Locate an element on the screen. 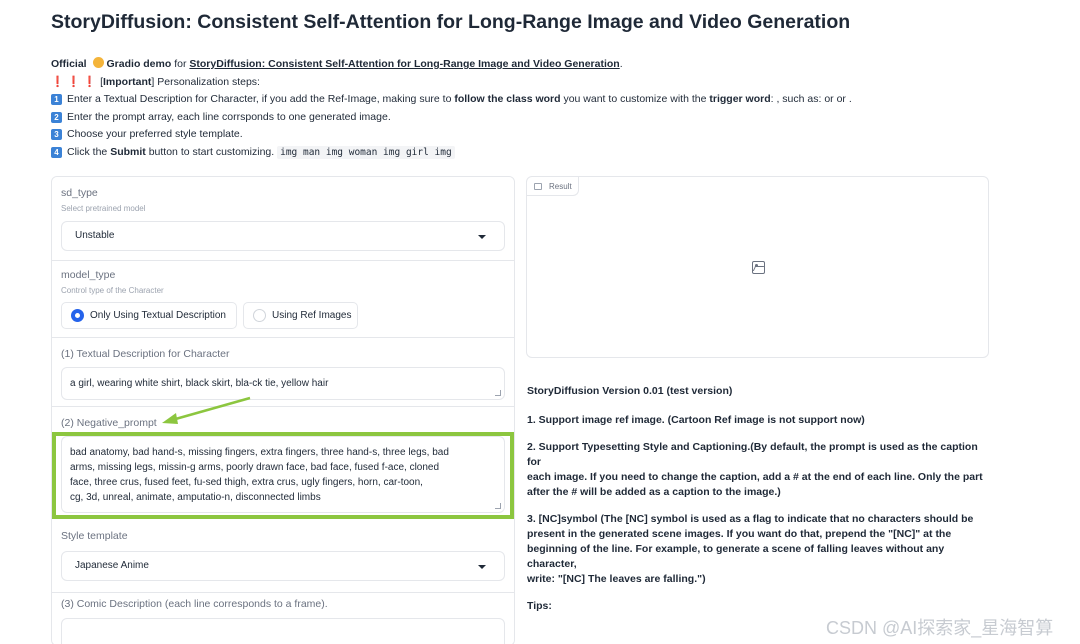 The image size is (1080, 644). sd-type-sublabel: Select pretrained model is located at coordinates (103, 208).